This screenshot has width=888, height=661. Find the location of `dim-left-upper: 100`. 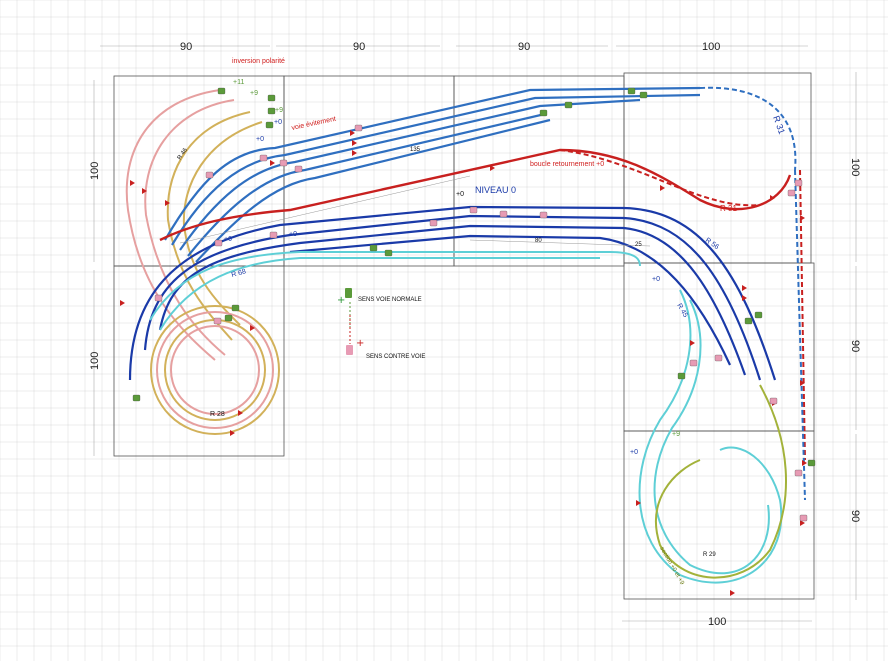

dim-left-upper: 100 is located at coordinates (95, 171).